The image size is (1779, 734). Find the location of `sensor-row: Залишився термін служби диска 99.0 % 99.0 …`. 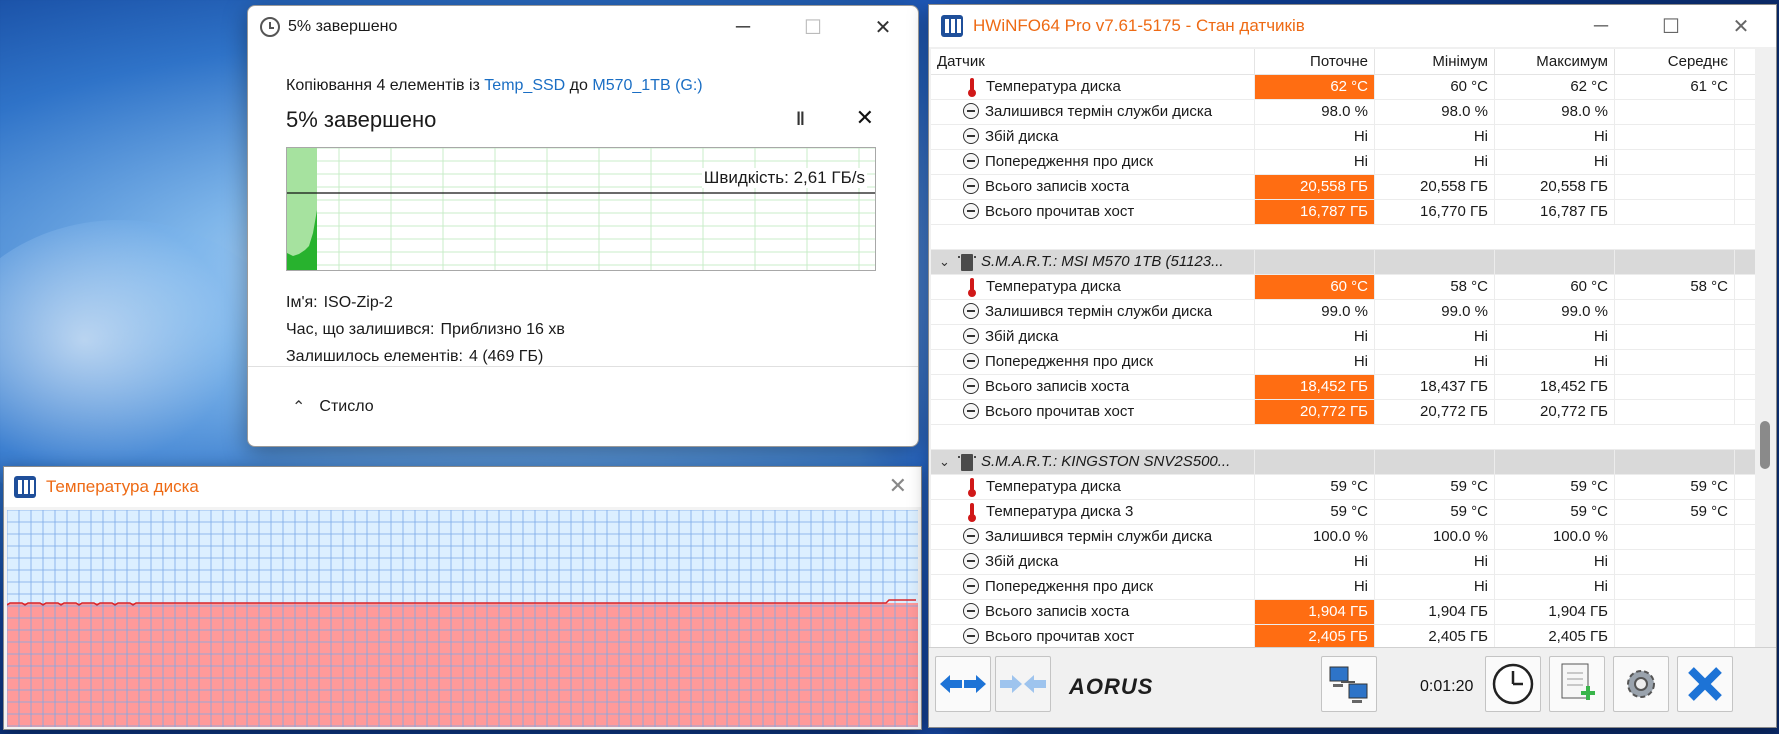

sensor-row: Залишився термін служби диска 99.0 % 99.0 … is located at coordinates (1343, 312).